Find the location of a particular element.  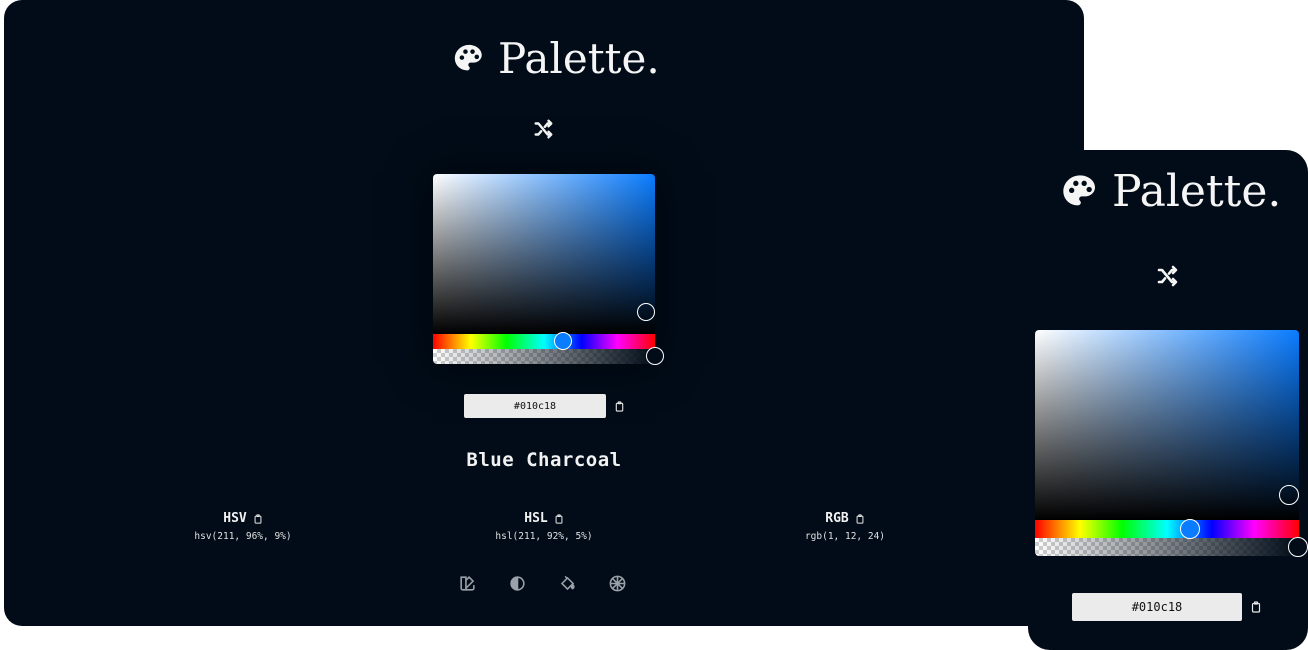

fill-icon is located at coordinates (567, 583).